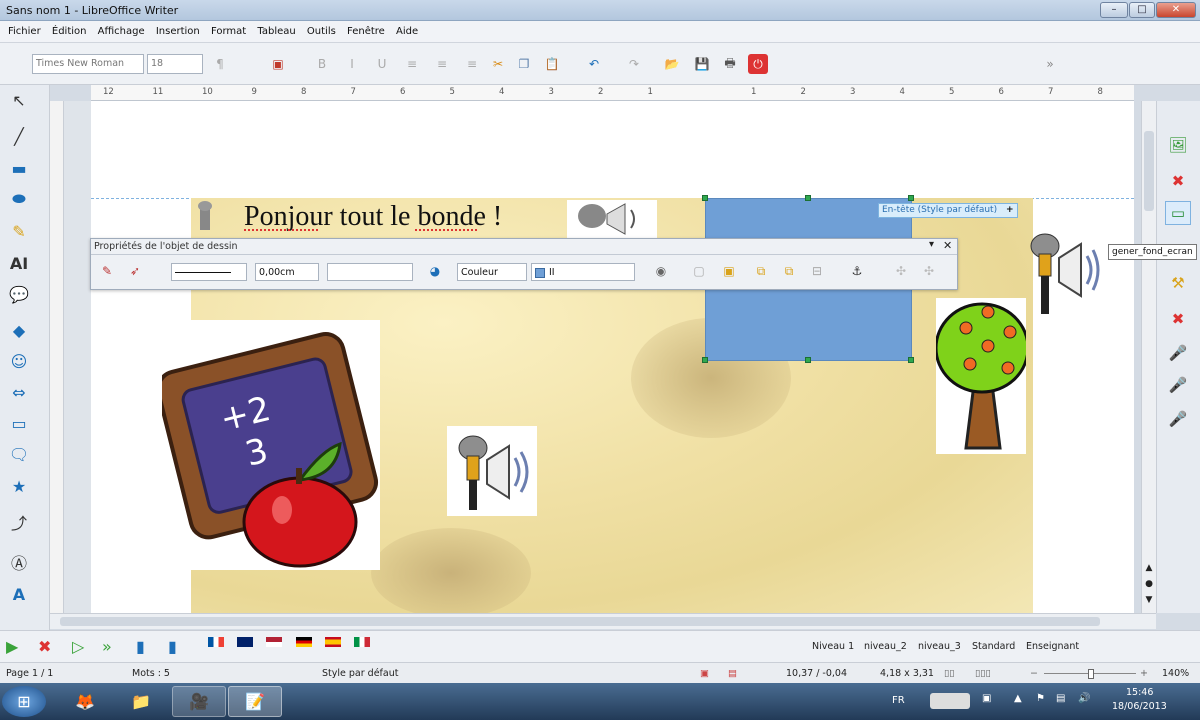 The image size is (1200, 720). What do you see at coordinates (492, 471) in the screenshot?
I see `speaker-mic-image-center` at bounding box center [492, 471].